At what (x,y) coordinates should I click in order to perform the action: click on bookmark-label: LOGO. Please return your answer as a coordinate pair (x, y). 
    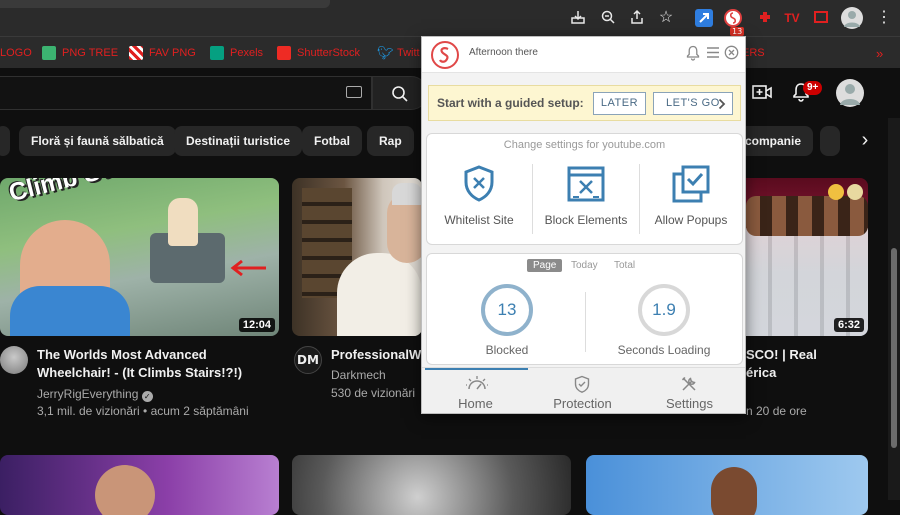
    Looking at the image, I should click on (16, 53).